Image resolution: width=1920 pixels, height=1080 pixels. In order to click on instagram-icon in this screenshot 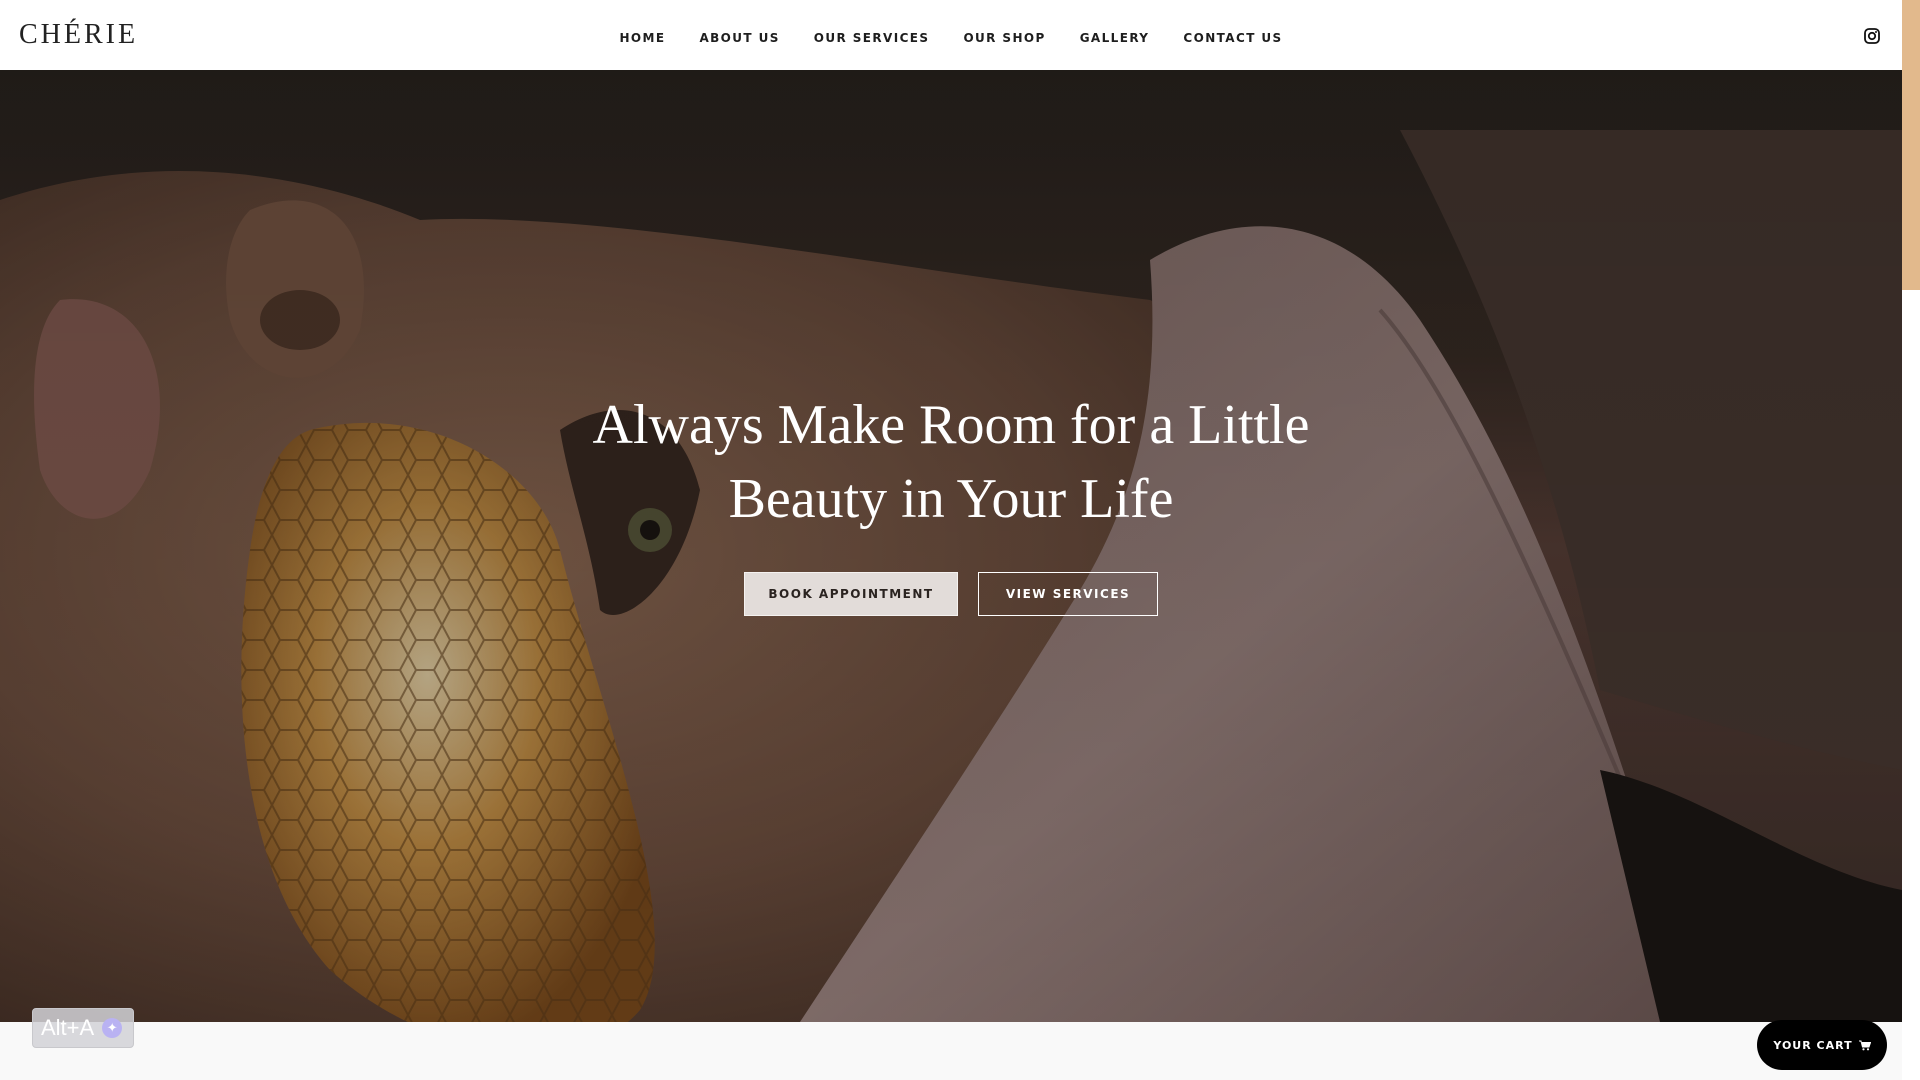, I will do `click(1872, 36)`.